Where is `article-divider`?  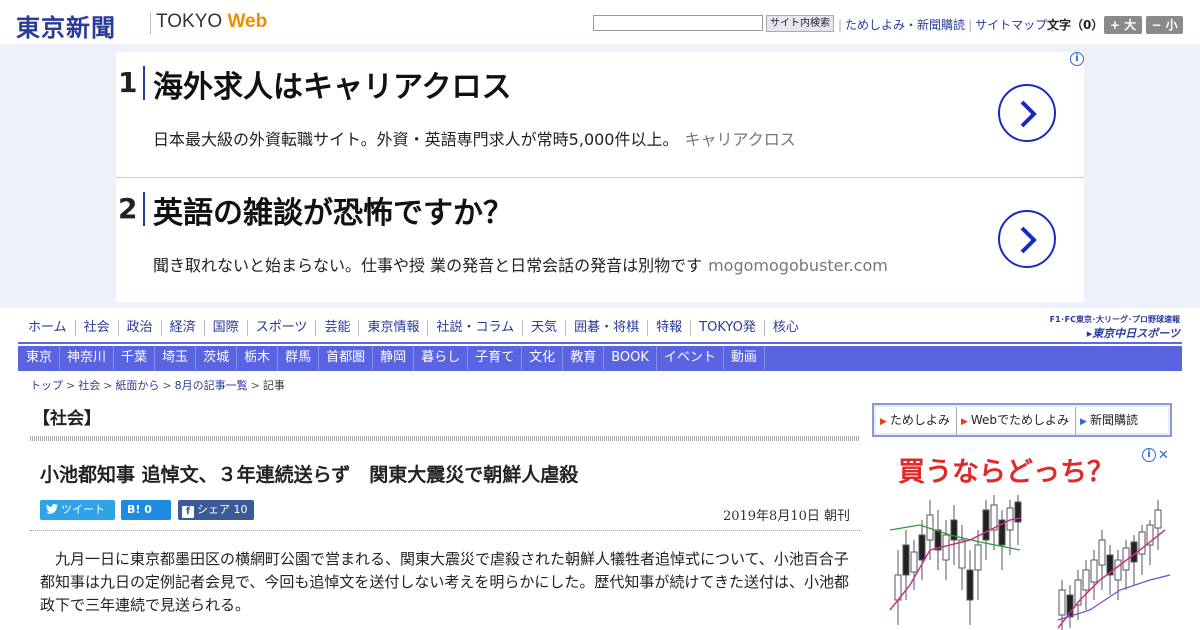 article-divider is located at coordinates (445, 530).